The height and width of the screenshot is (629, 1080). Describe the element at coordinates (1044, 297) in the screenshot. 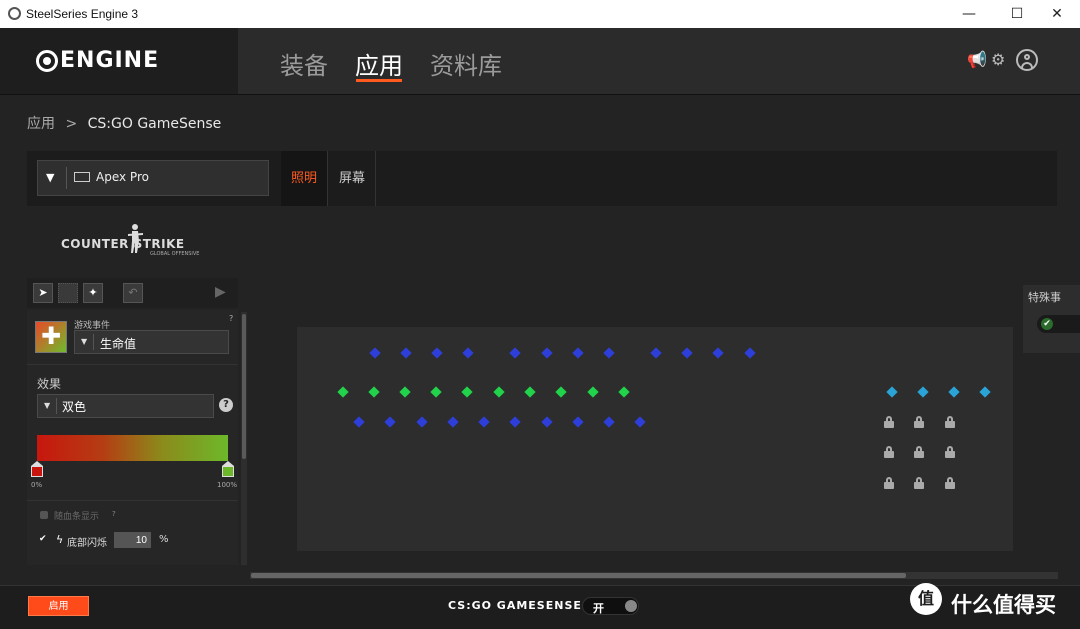

I see `special-events-label: 特殊事` at that location.